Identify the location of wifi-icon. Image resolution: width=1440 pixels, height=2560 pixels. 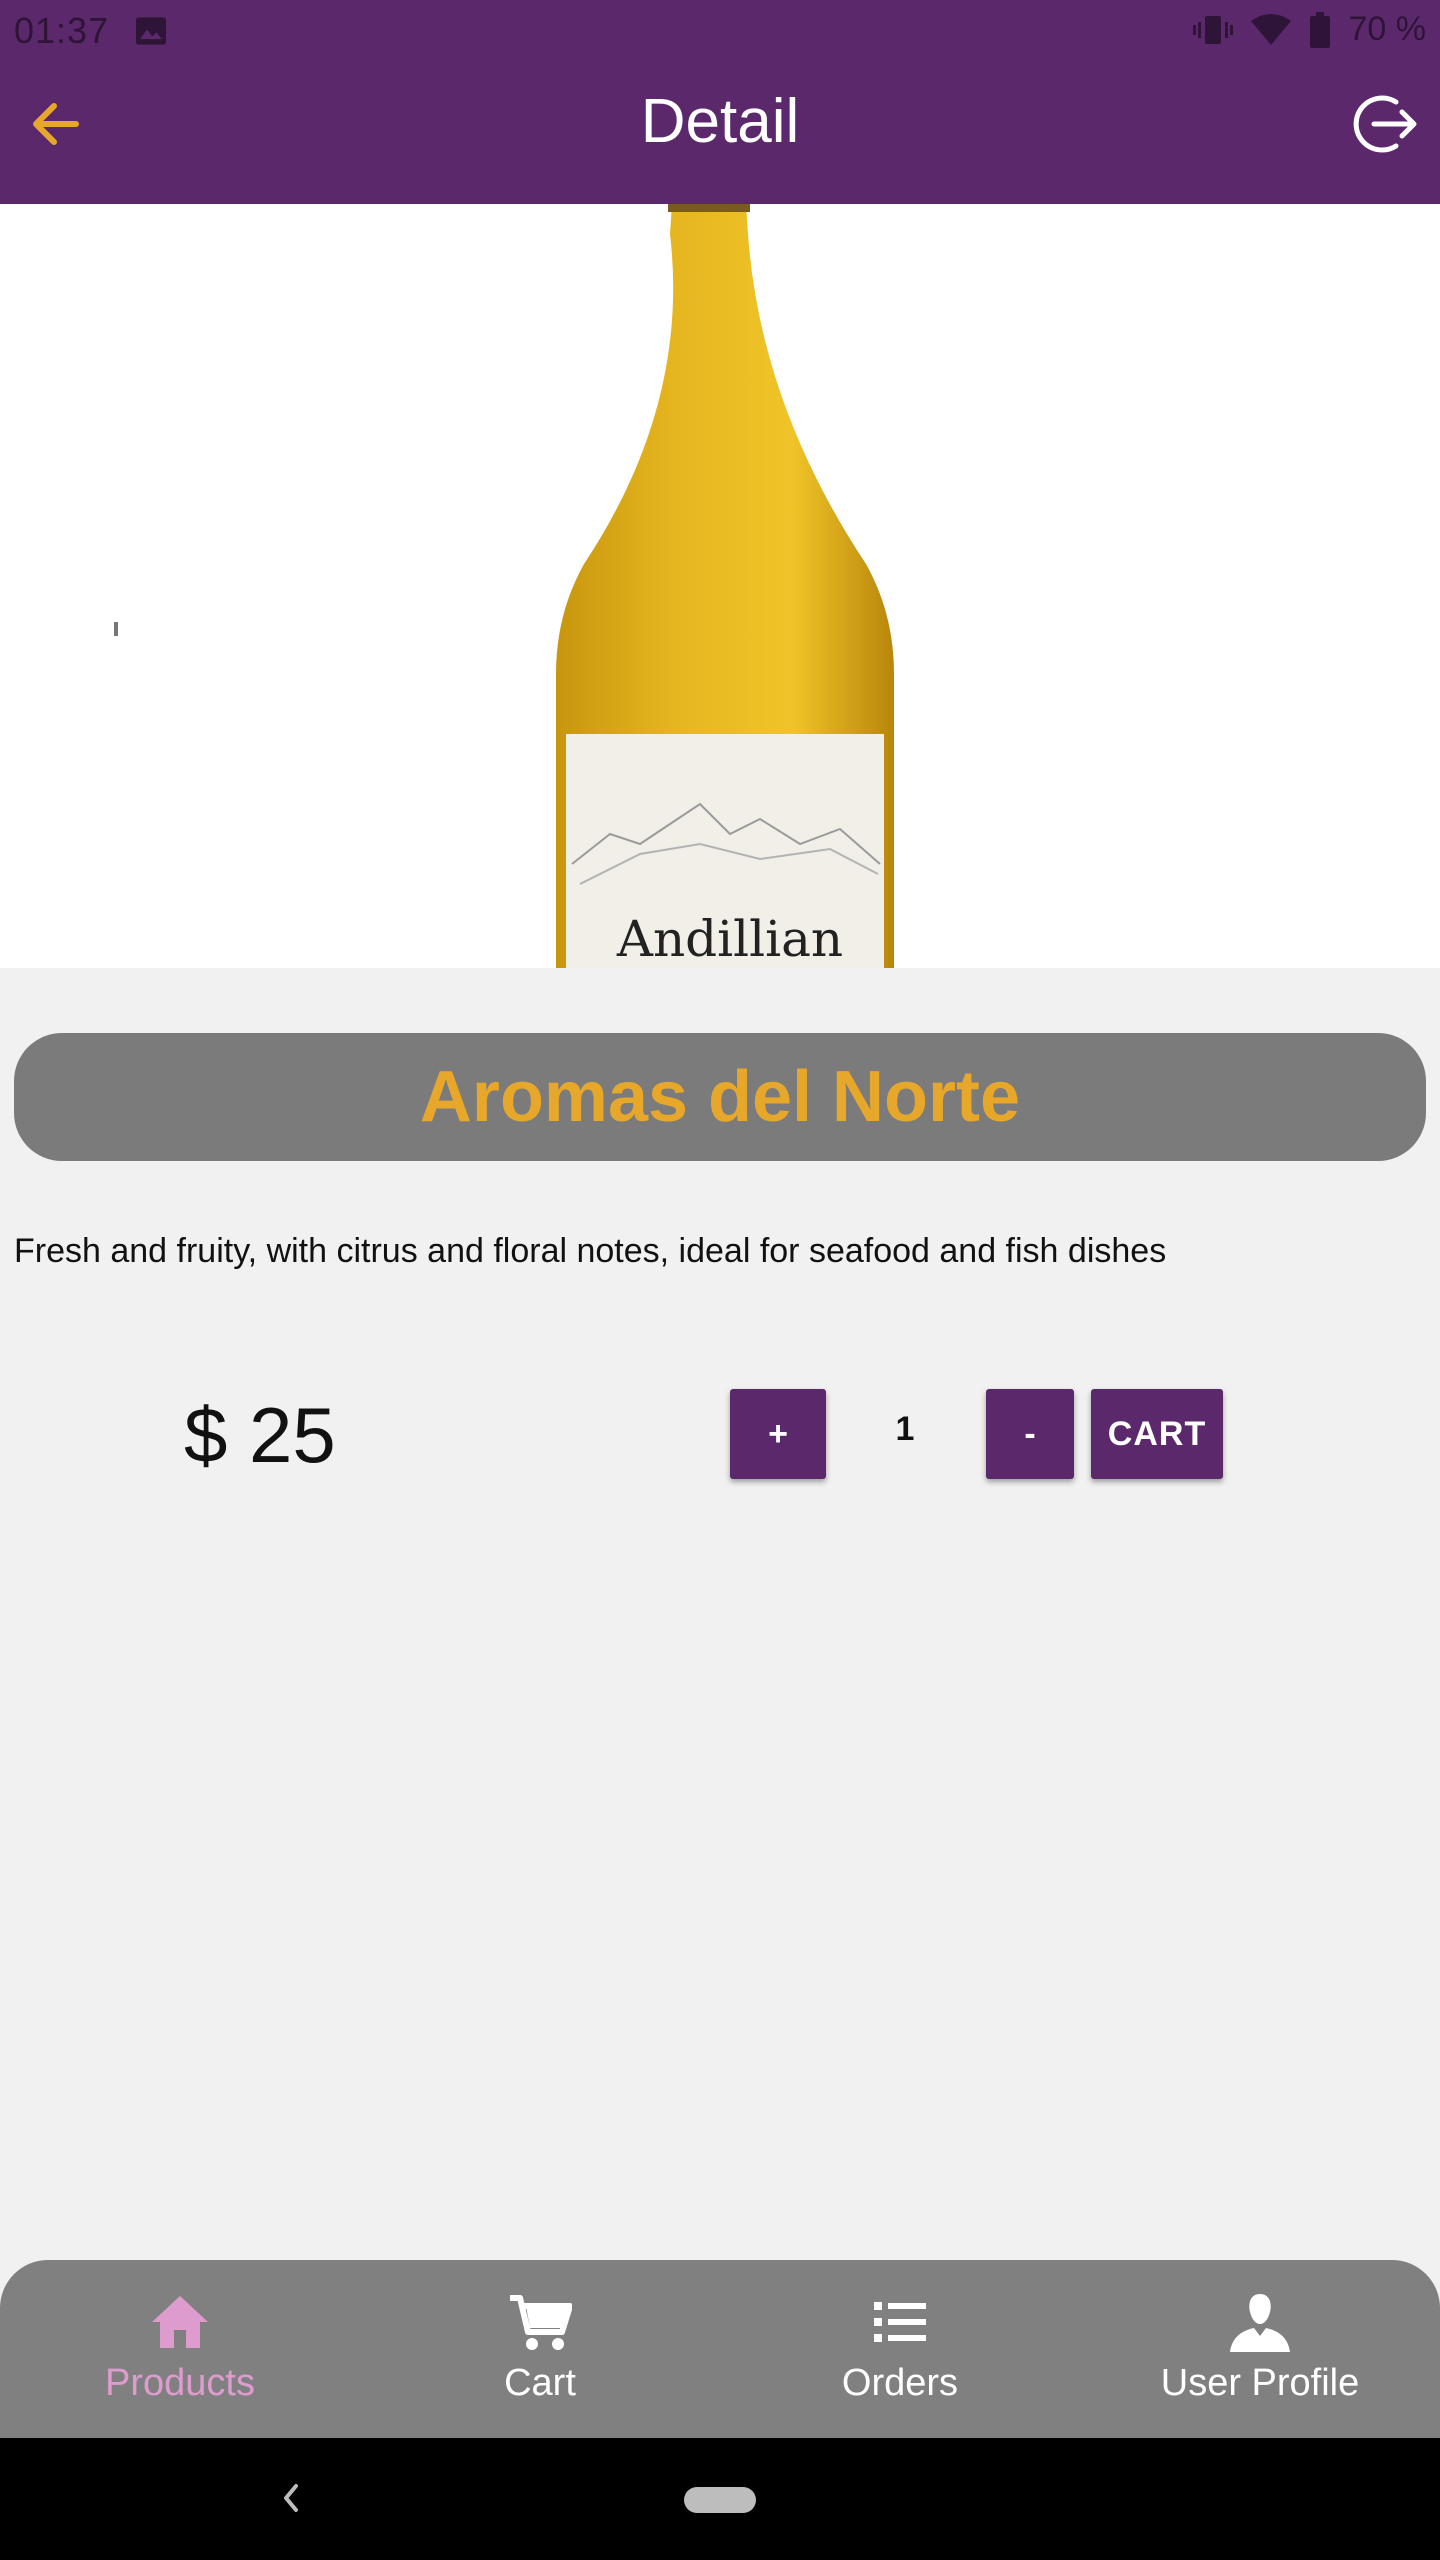
(1270, 29).